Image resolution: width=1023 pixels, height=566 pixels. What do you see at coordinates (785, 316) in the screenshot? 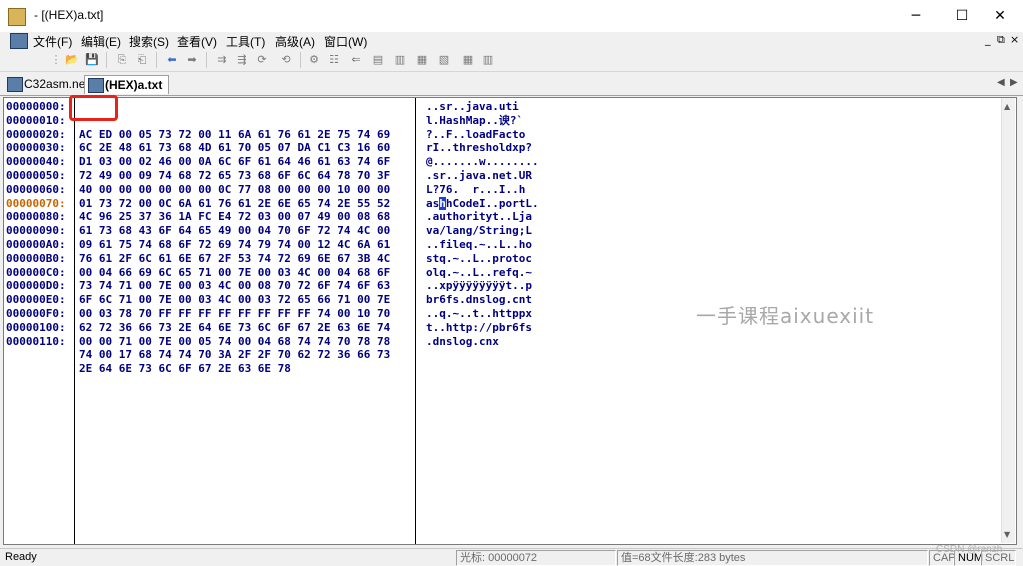
I see `watermark: 一手课程aixuexiit` at bounding box center [785, 316].